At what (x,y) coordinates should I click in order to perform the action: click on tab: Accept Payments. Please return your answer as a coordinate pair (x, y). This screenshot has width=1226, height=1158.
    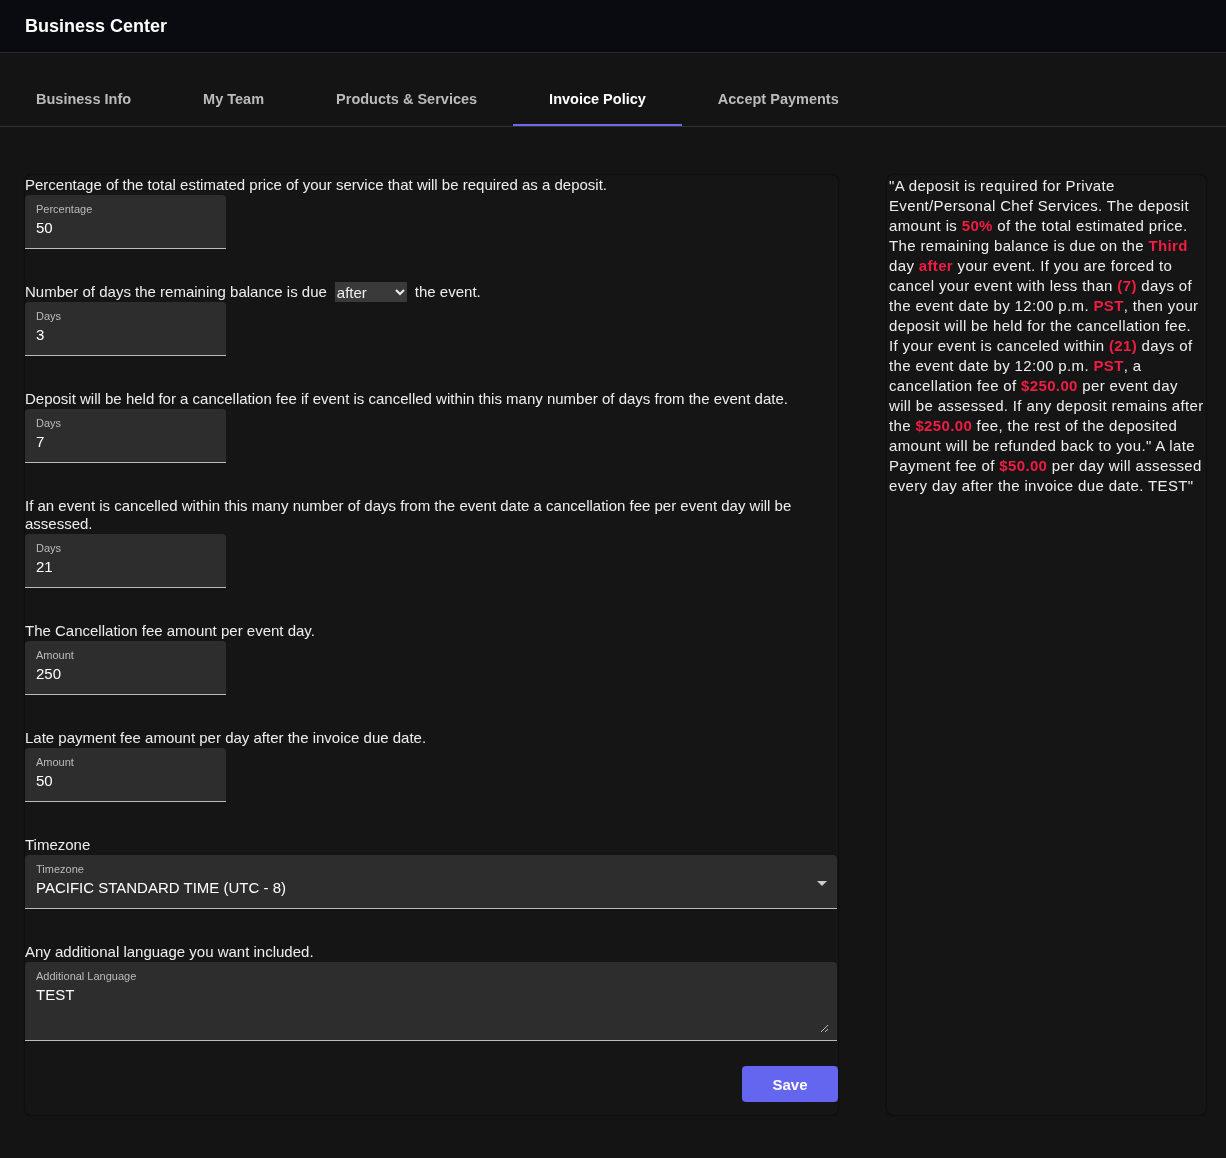
    Looking at the image, I should click on (778, 99).